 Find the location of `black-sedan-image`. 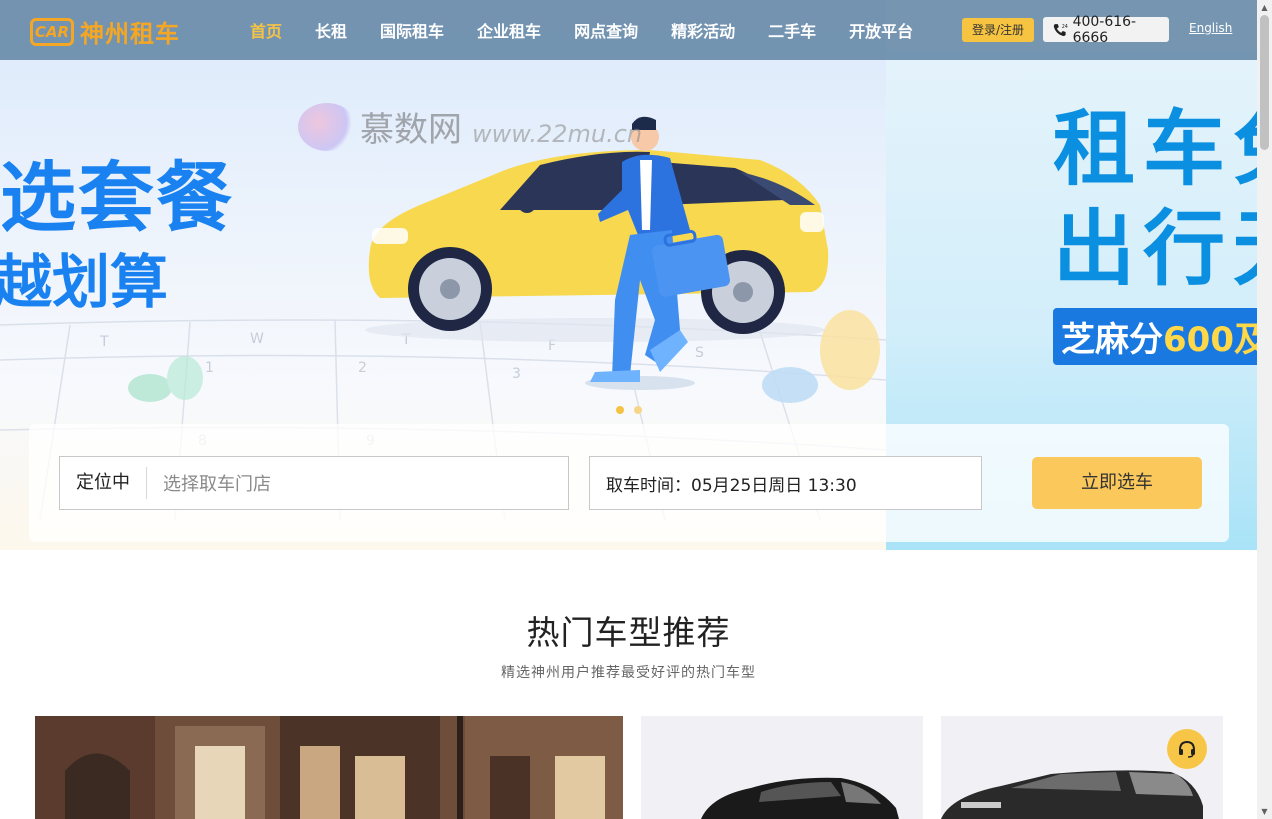

black-sedan-image is located at coordinates (800, 798).